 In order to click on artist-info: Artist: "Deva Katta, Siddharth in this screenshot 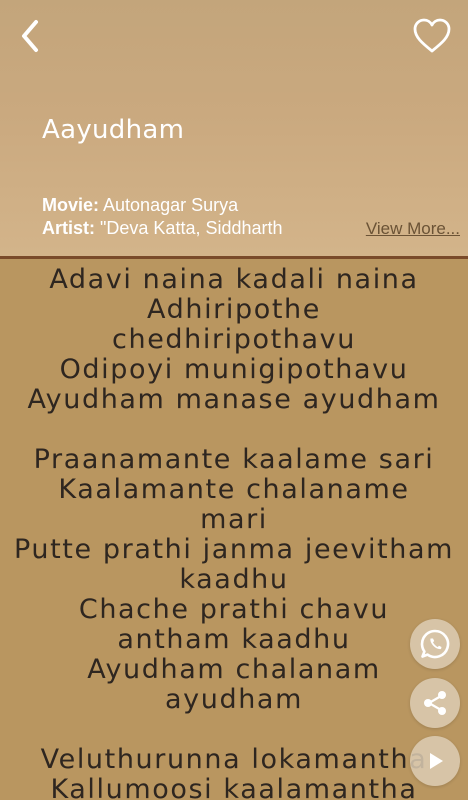, I will do `click(162, 228)`.